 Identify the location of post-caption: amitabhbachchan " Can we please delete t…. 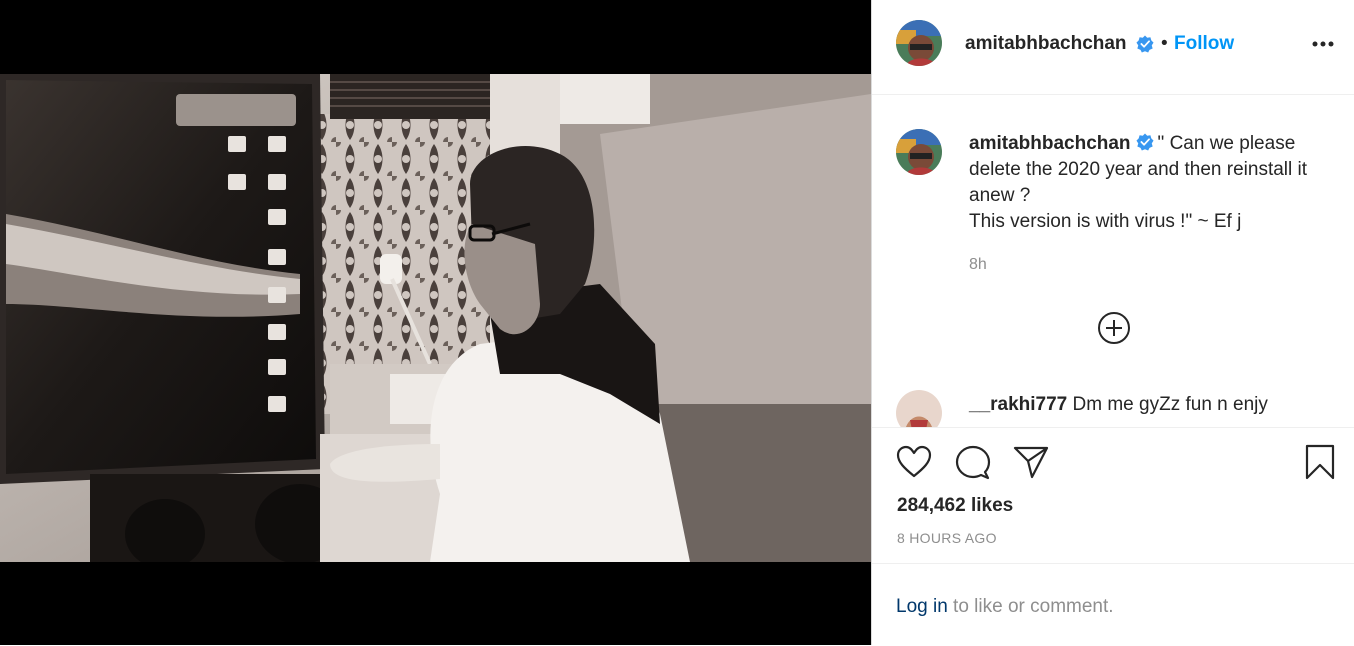
(1149, 183).